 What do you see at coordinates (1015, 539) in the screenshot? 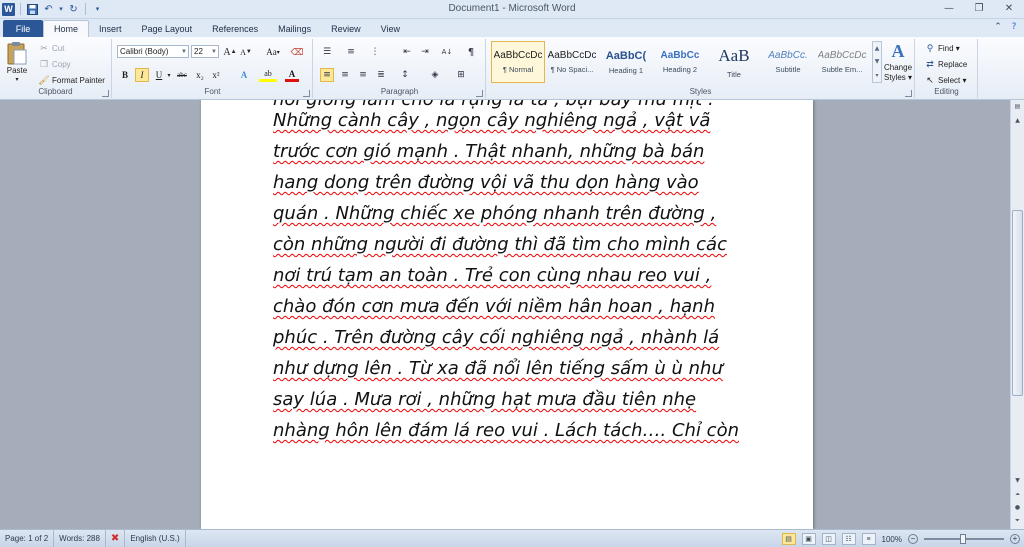
I see `zoom-in-icon: +` at bounding box center [1015, 539].